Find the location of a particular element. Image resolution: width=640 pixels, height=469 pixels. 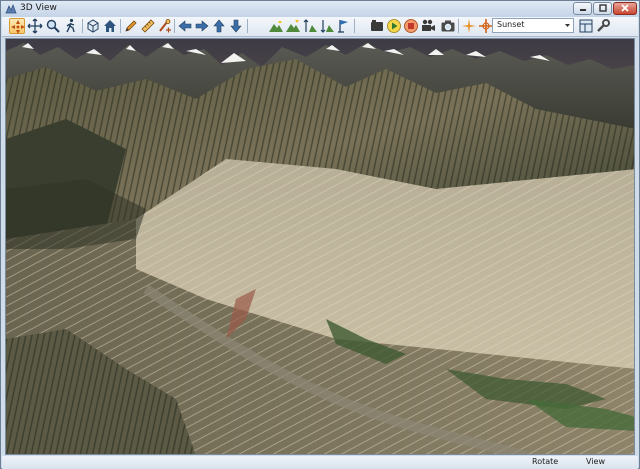

close-button is located at coordinates (625, 8).